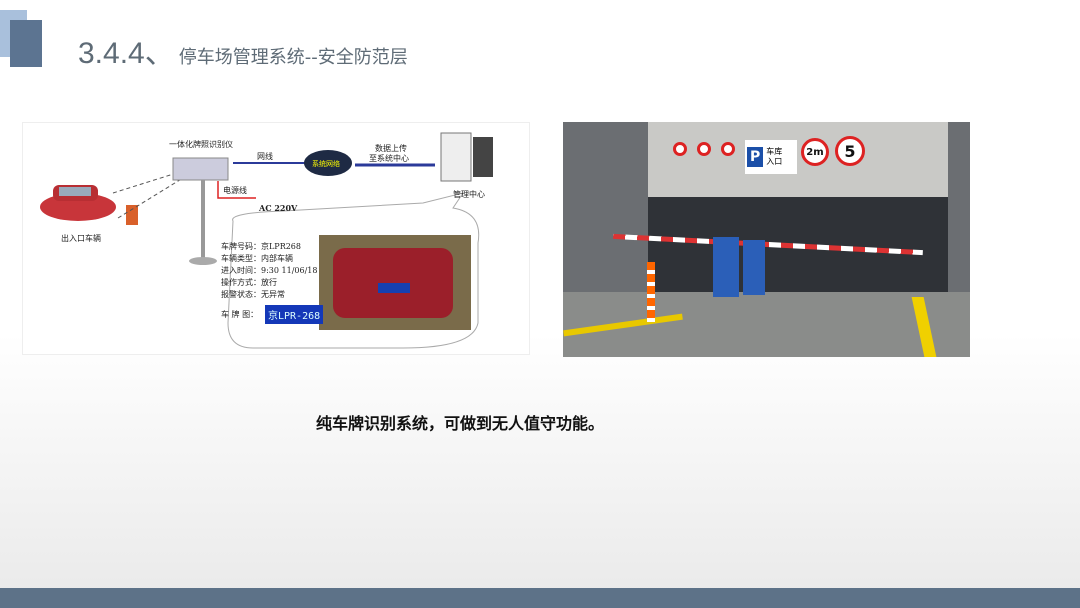  Describe the element at coordinates (200, 211) in the screenshot. I see `camera-icon` at that location.